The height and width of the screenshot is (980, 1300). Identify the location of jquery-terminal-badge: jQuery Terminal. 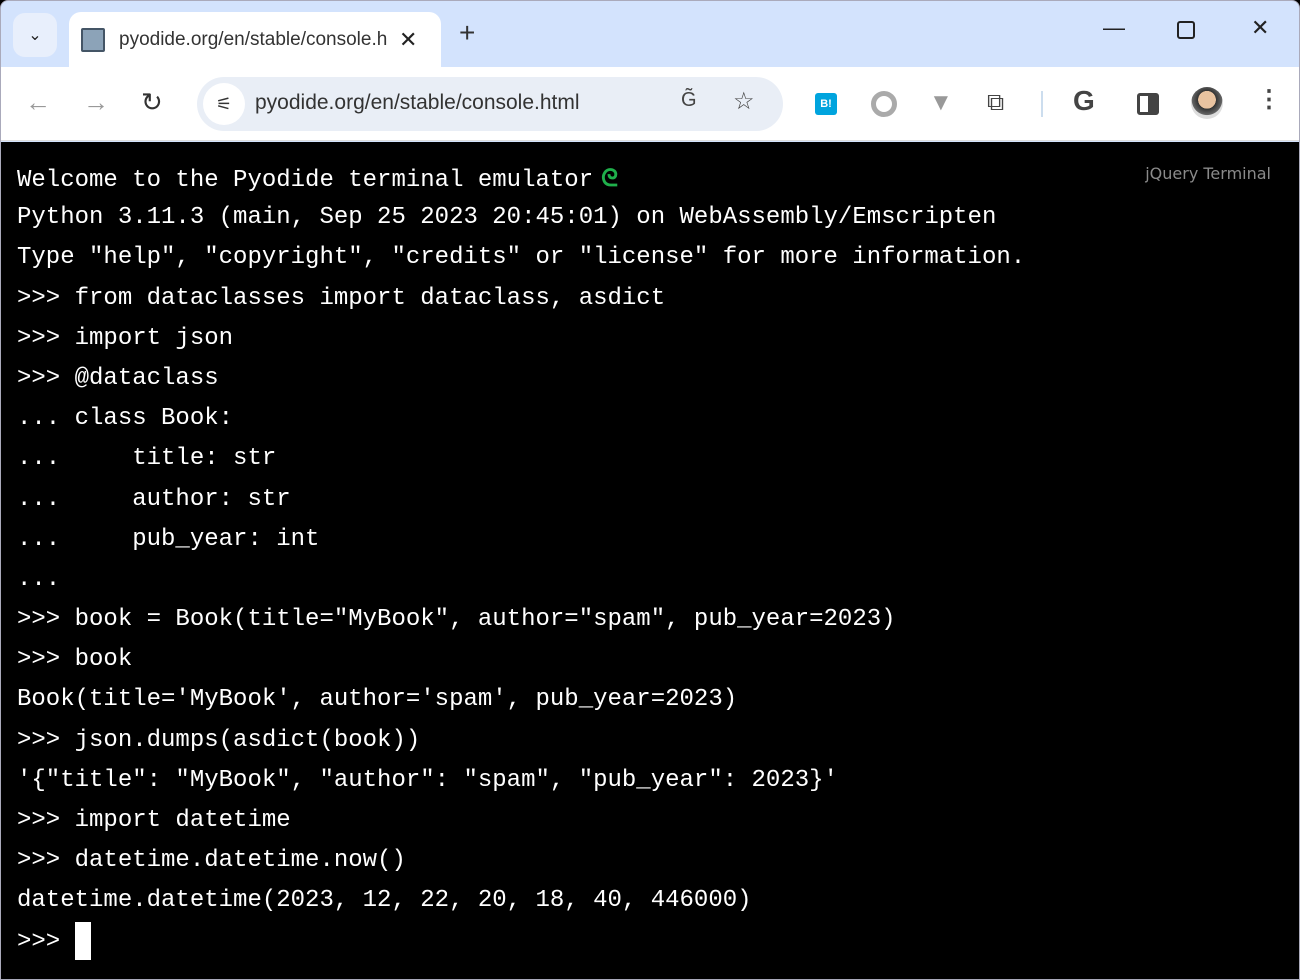
(1208, 173).